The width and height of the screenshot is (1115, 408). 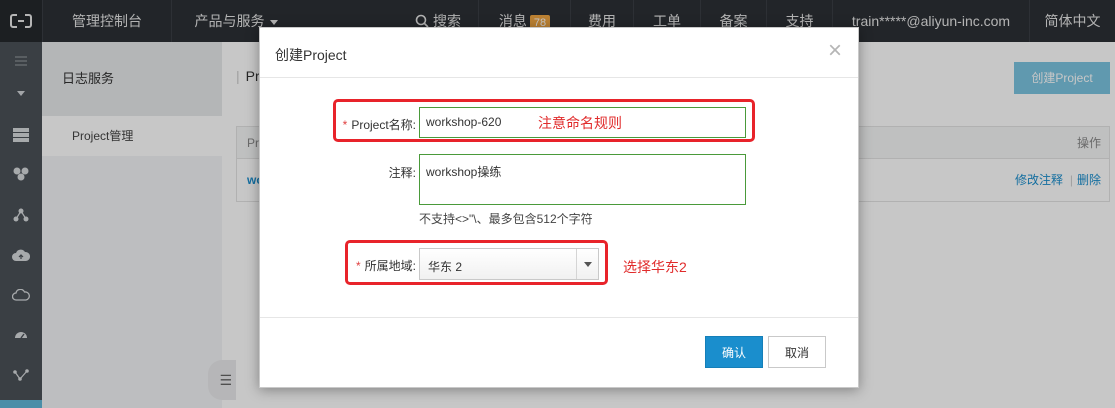 What do you see at coordinates (580, 123) in the screenshot?
I see `name-annotation-text: 注意命名规则` at bounding box center [580, 123].